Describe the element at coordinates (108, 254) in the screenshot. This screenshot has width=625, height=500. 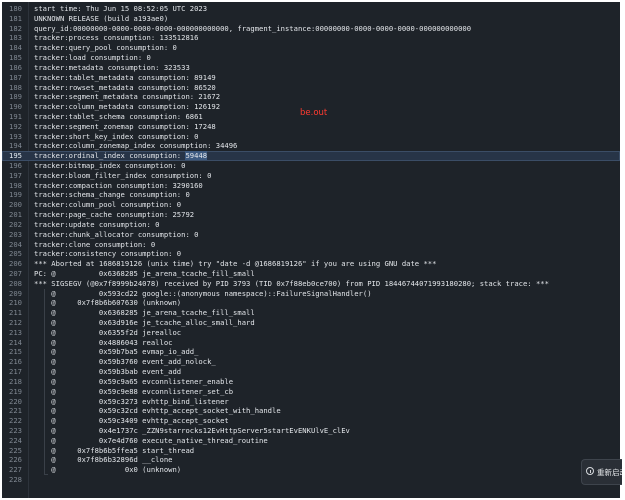
I see `line-text-content: tracker:consistency consumption: 0` at that location.